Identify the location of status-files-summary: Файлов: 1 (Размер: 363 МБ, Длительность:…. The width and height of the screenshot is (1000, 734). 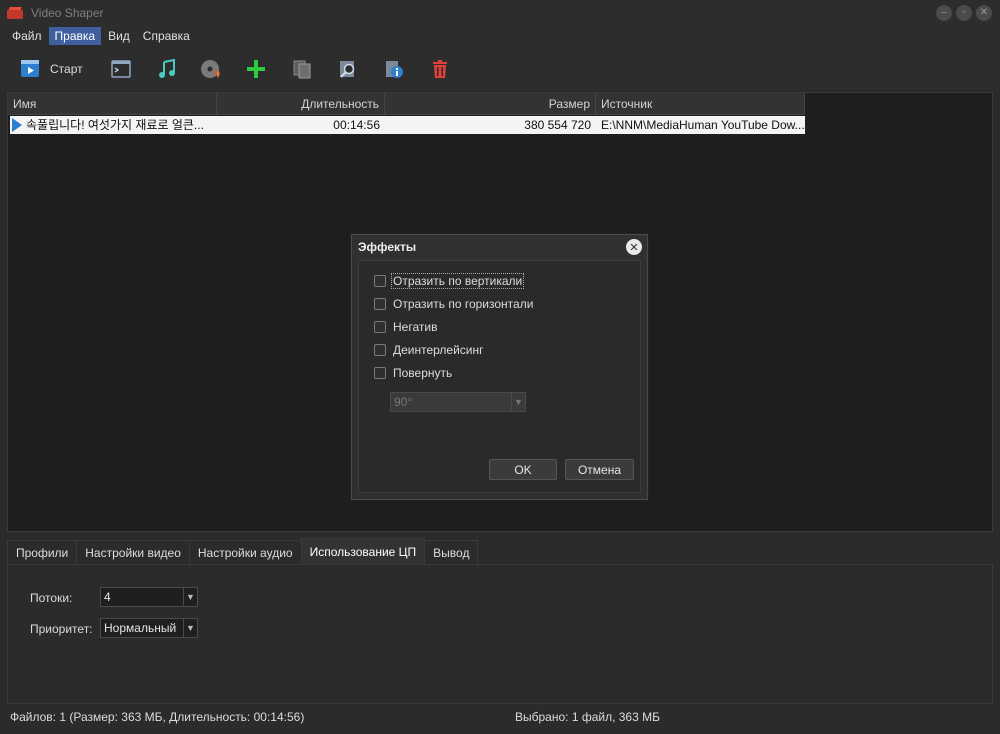
(157, 717).